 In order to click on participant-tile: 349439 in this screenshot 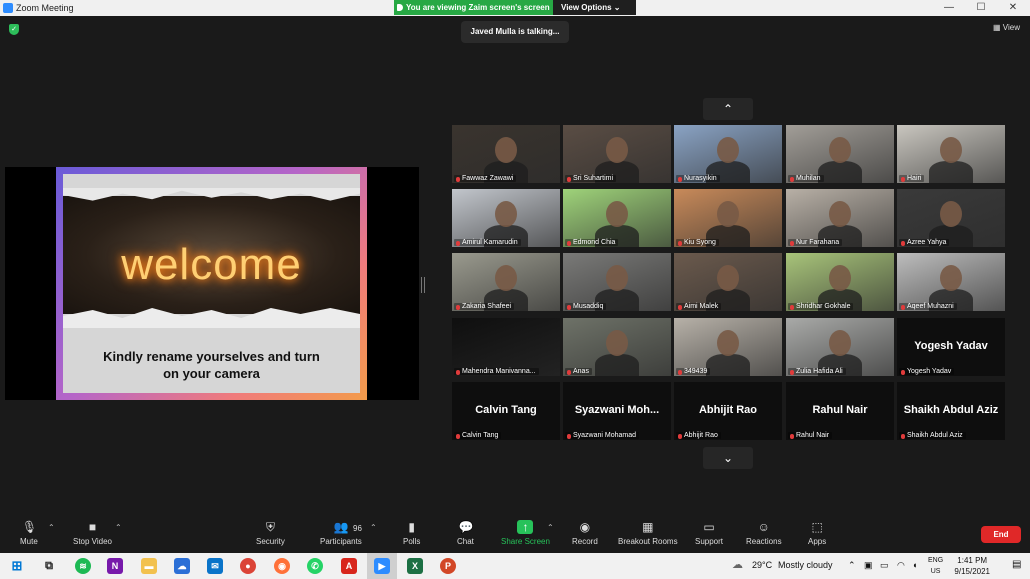, I will do `click(728, 347)`.